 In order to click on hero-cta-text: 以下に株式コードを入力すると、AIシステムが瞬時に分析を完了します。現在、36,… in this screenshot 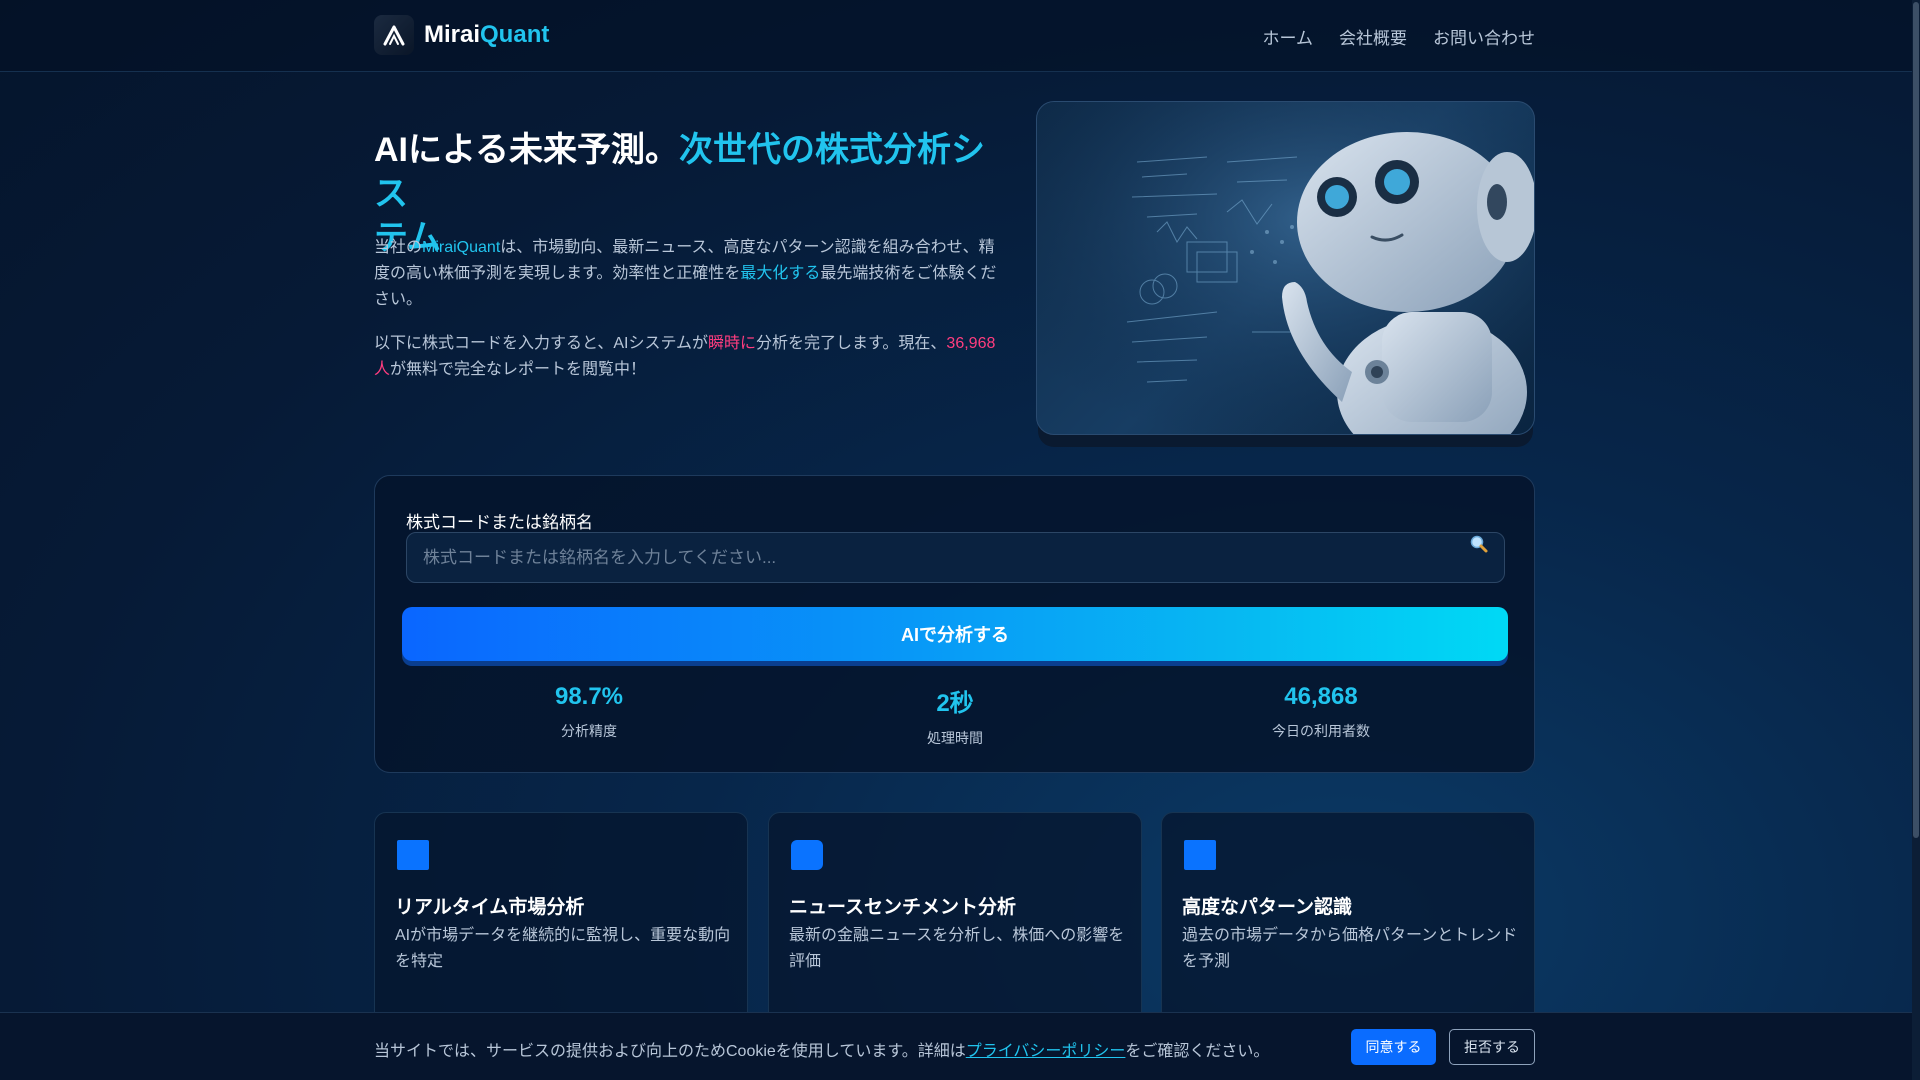, I will do `click(687, 357)`.